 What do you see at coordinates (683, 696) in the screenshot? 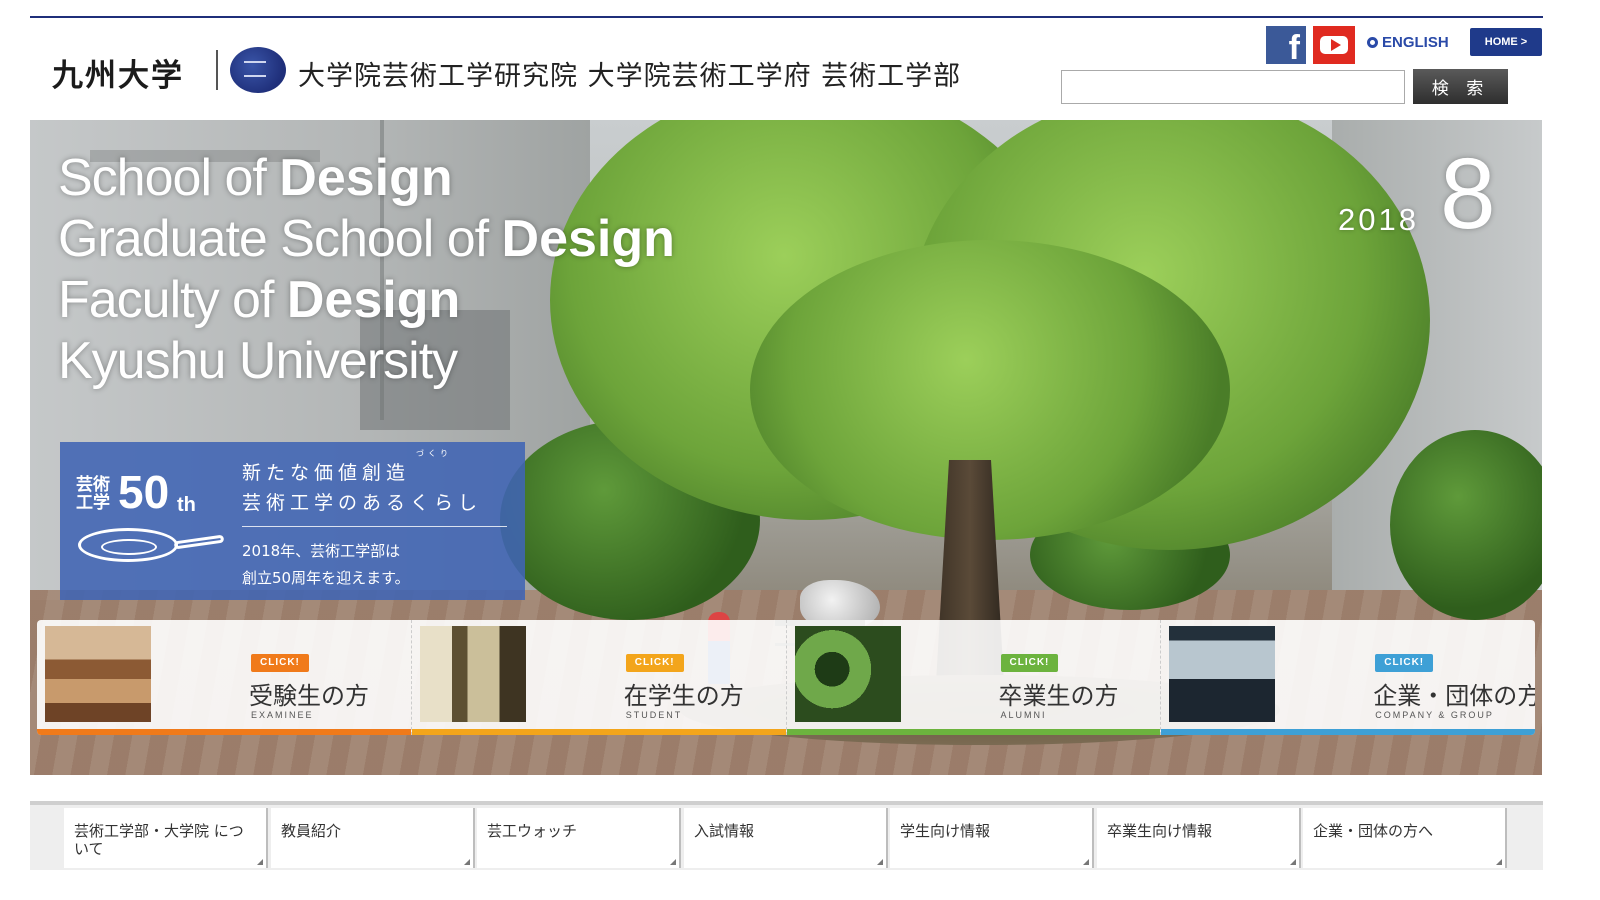
I see `card-title: 在学生の方` at bounding box center [683, 696].